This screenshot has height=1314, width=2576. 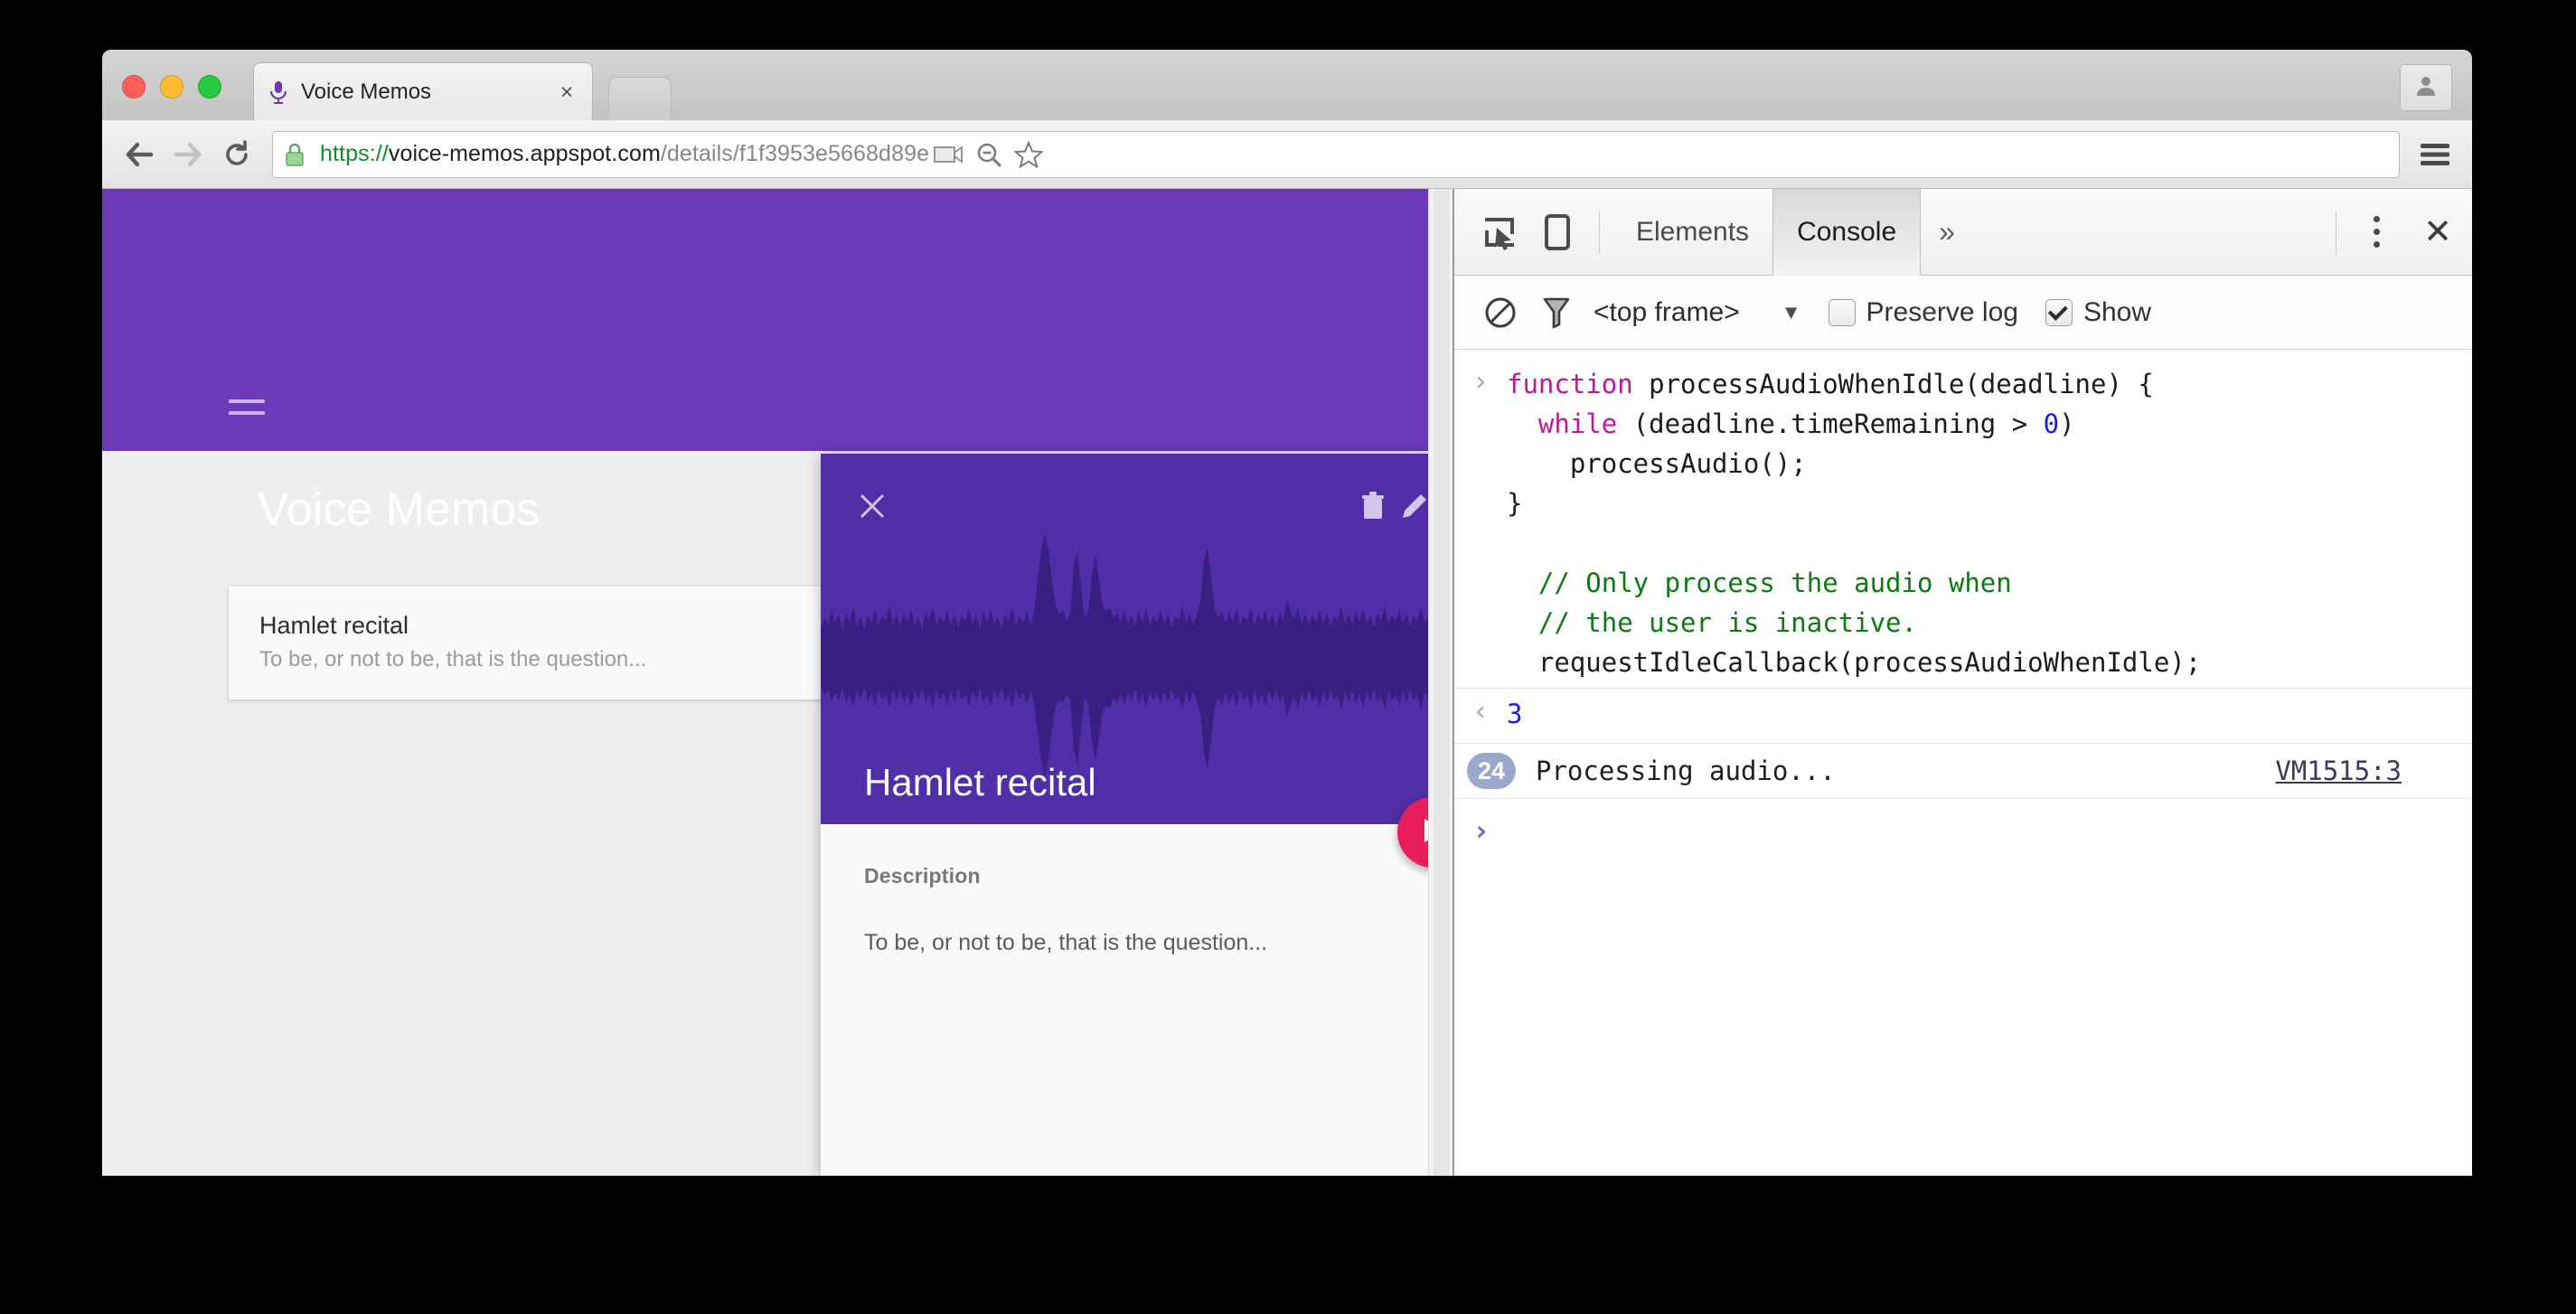 I want to click on tab-strip: Voice Memos ×, so click(x=1287, y=85).